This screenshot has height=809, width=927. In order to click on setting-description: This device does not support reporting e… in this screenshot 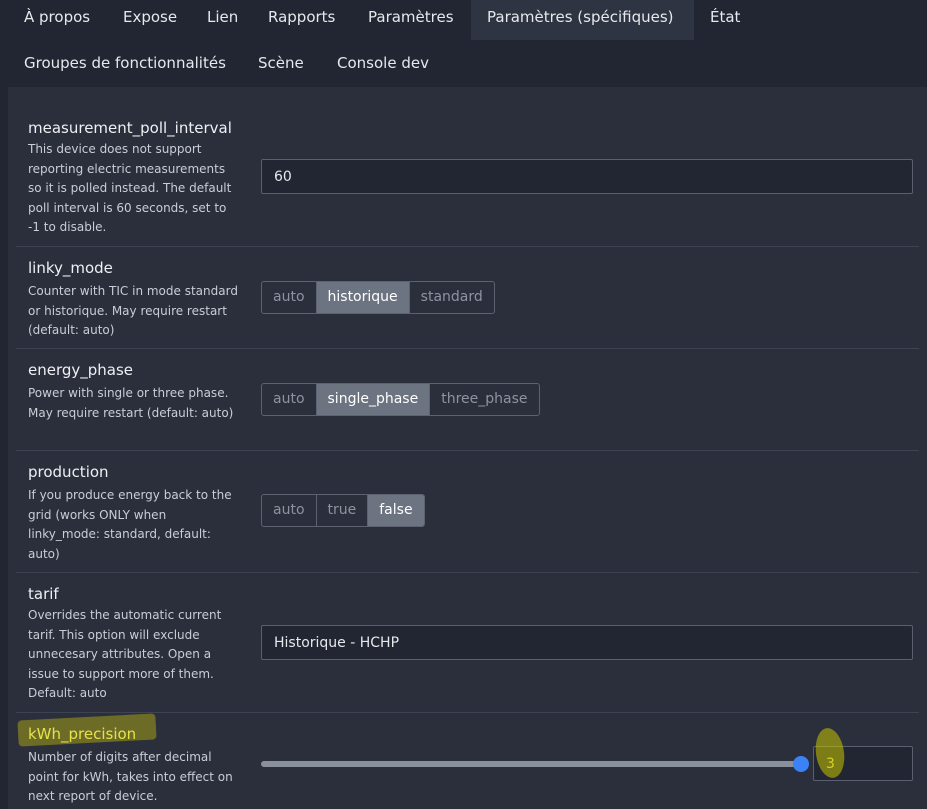, I will do `click(130, 188)`.